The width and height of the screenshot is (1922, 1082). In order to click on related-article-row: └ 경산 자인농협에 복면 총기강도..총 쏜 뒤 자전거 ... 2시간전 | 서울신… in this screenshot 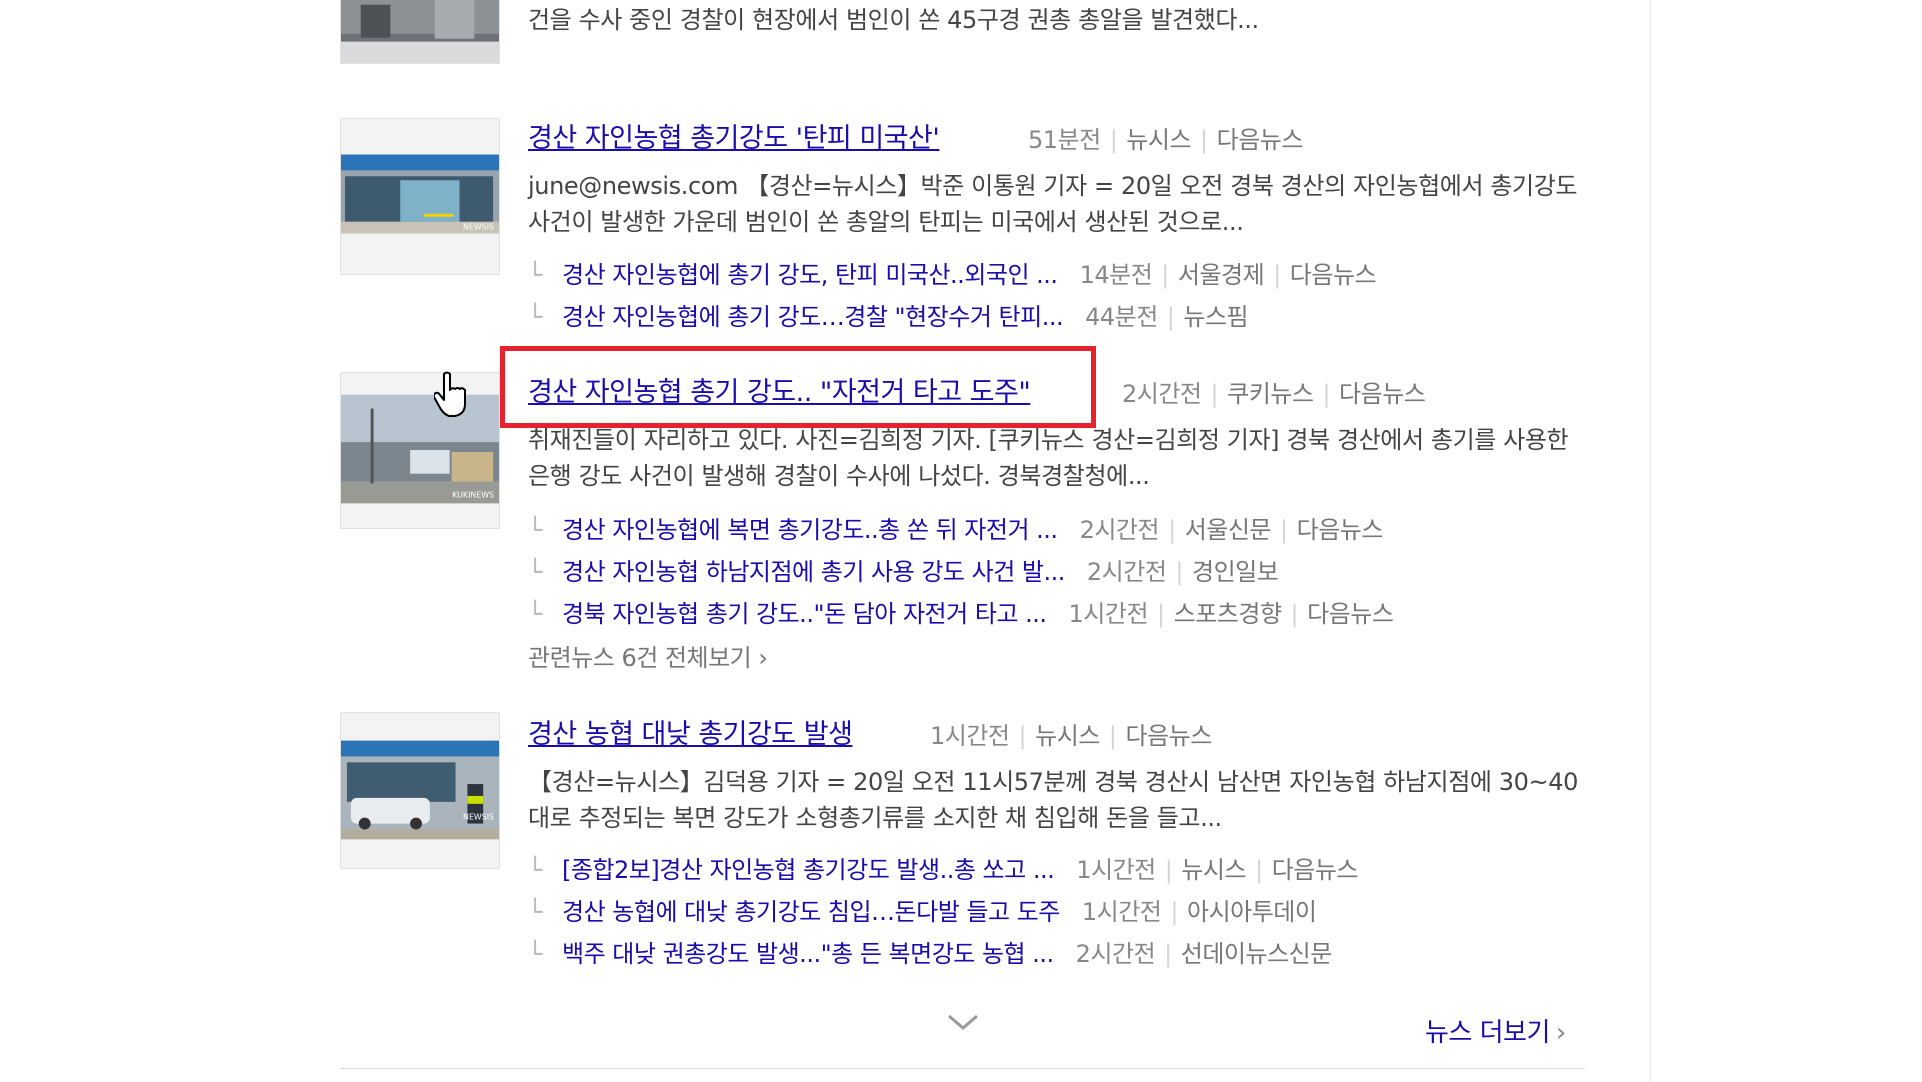, I will do `click(956, 530)`.